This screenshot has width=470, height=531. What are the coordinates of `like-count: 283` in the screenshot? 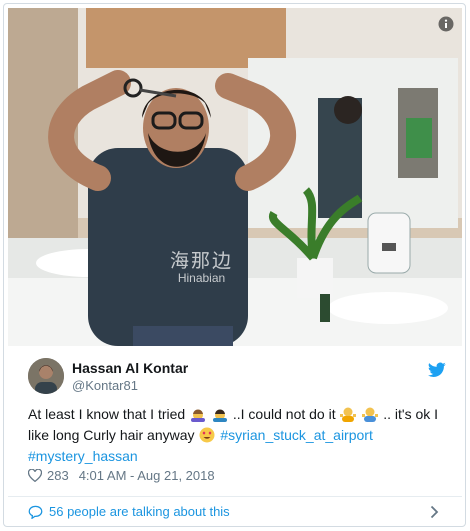 It's located at (58, 475).